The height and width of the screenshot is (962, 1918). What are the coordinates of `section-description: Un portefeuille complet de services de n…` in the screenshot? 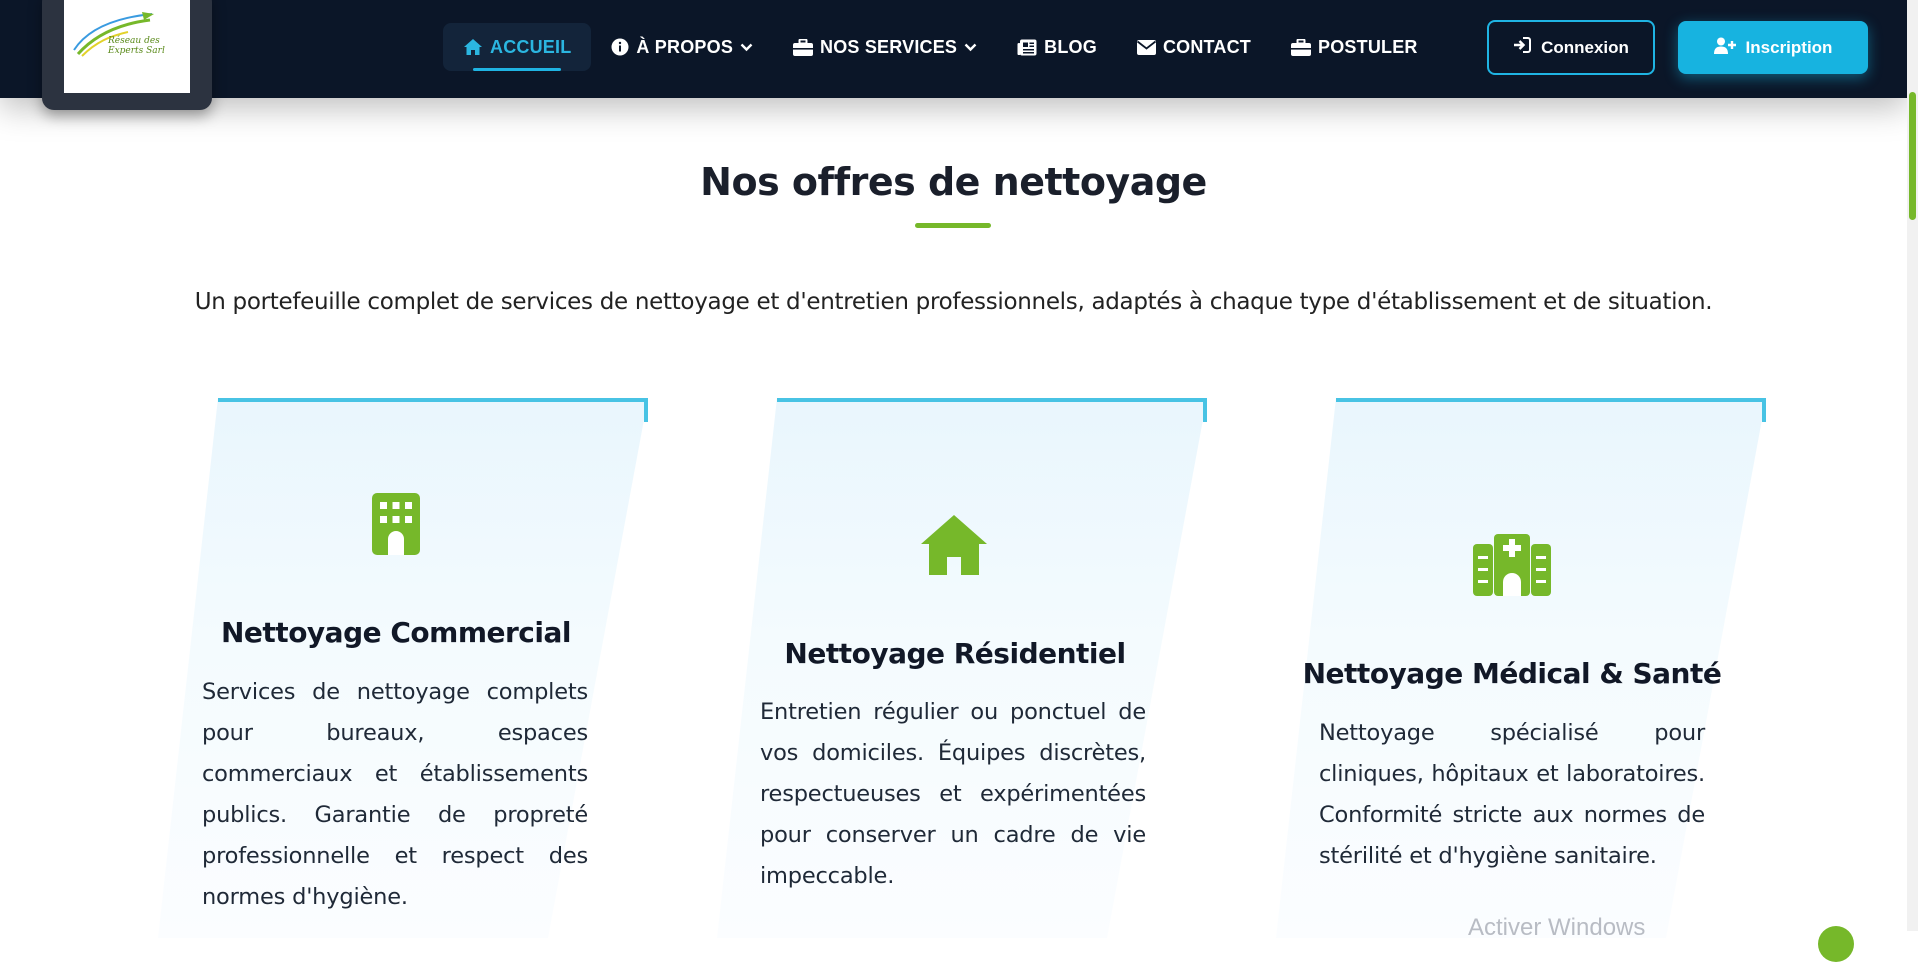 It's located at (953, 302).